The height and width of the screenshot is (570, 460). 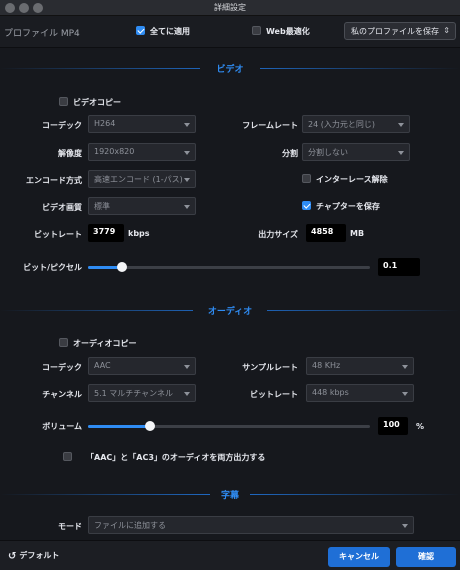 I want to click on apply-all-checkbox, so click(x=140, y=30).